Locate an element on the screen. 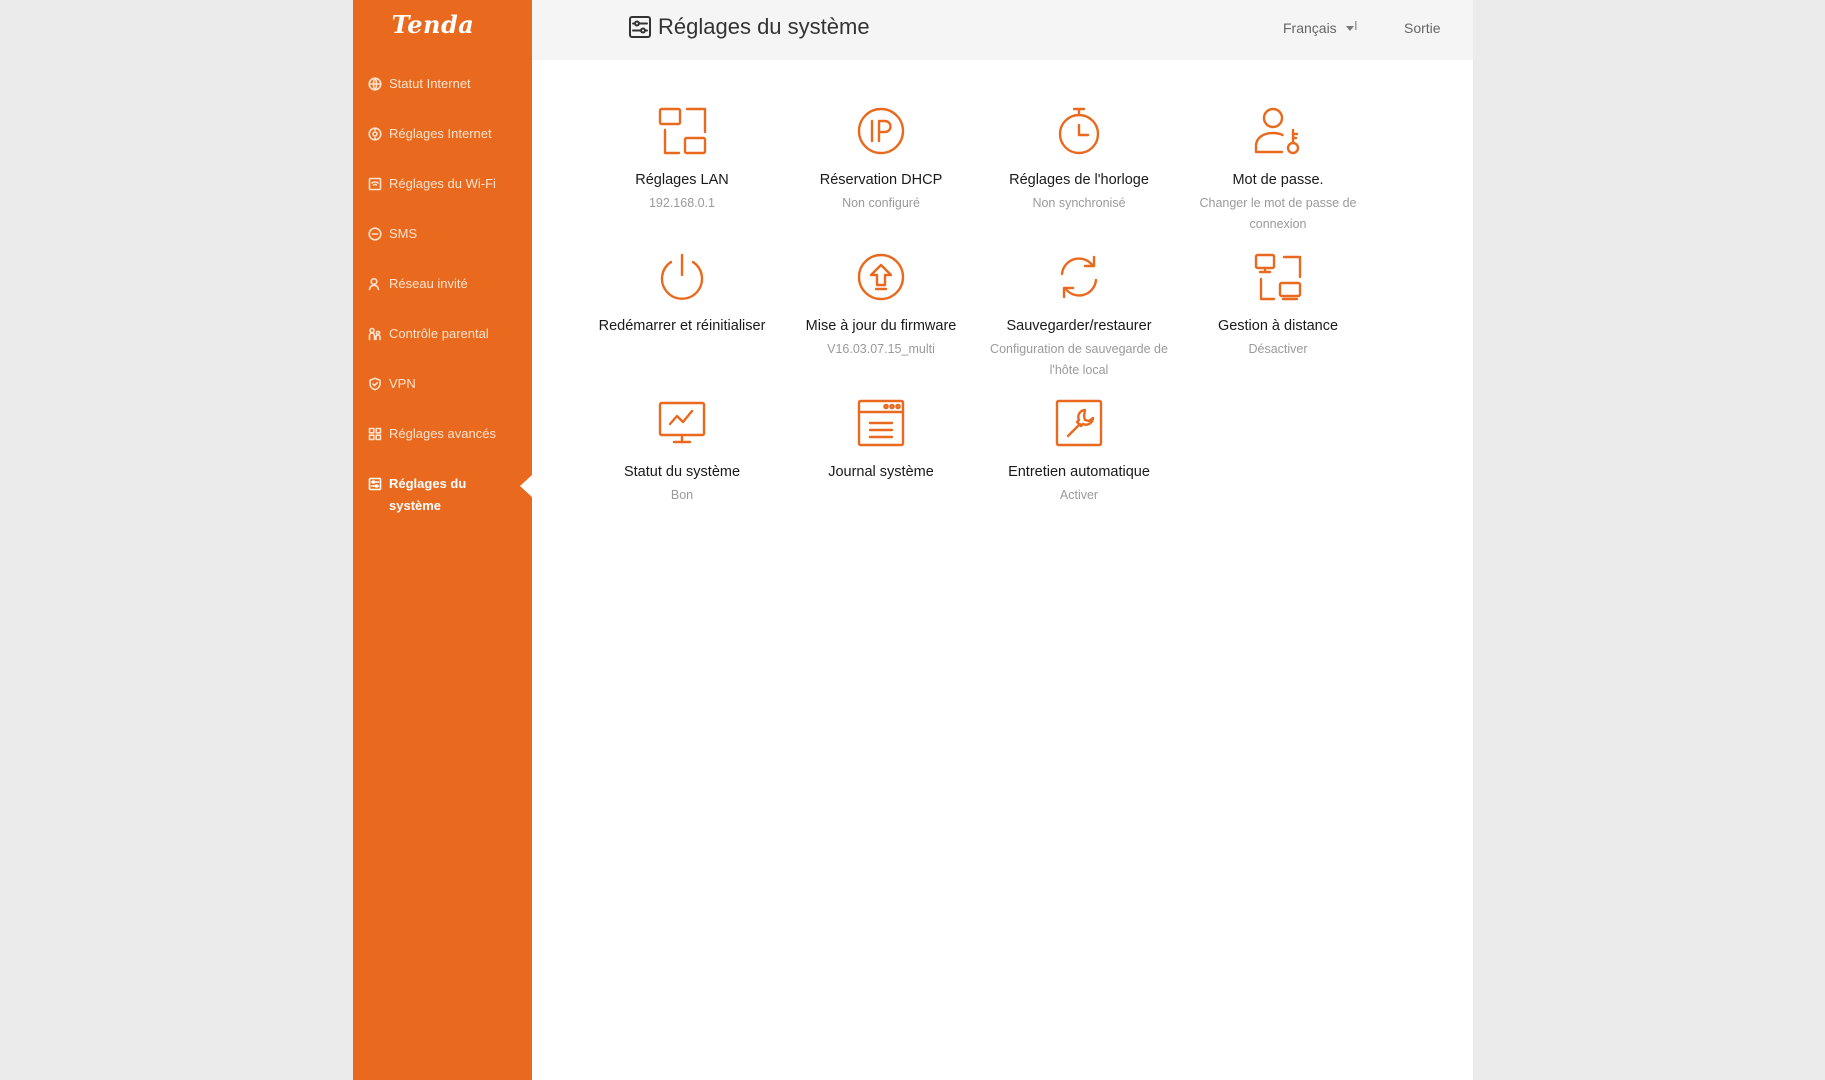  tile-subtitle: Désactiver is located at coordinates (1278, 349).